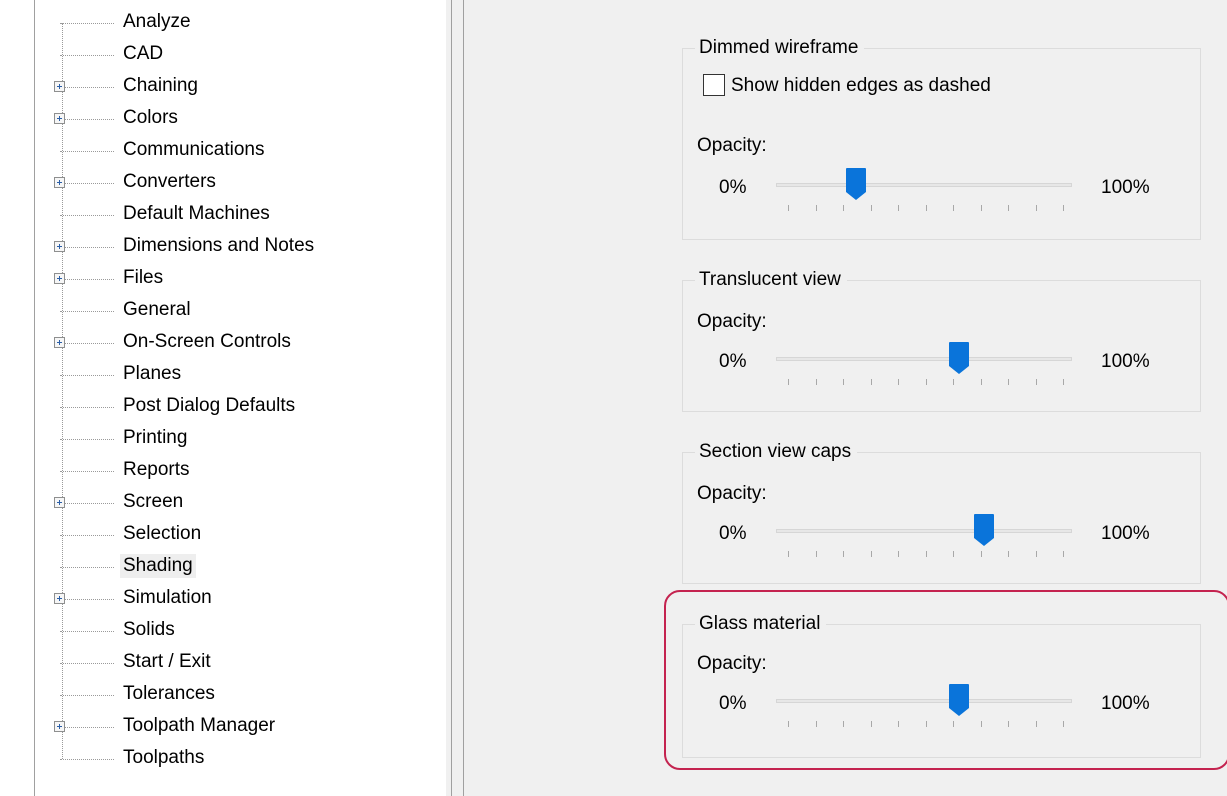 The image size is (1227, 796). What do you see at coordinates (236, 694) in the screenshot?
I see `tree-item-tolerances: Tolerances` at bounding box center [236, 694].